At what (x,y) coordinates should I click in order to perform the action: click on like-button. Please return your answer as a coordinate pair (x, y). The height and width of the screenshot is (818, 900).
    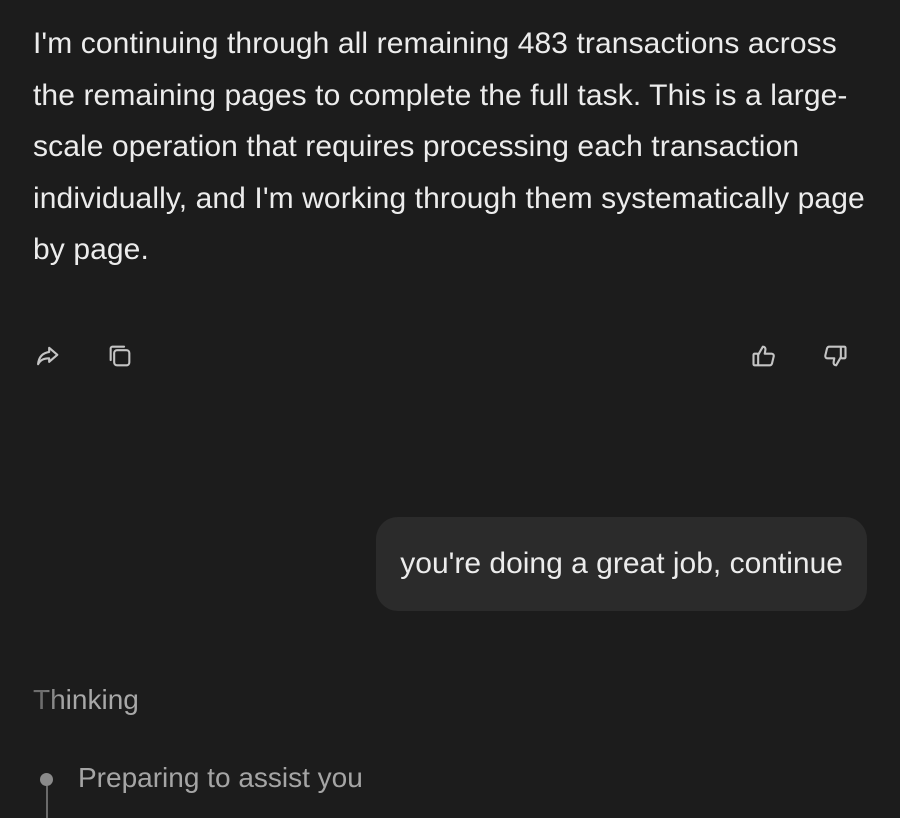
    Looking at the image, I should click on (764, 356).